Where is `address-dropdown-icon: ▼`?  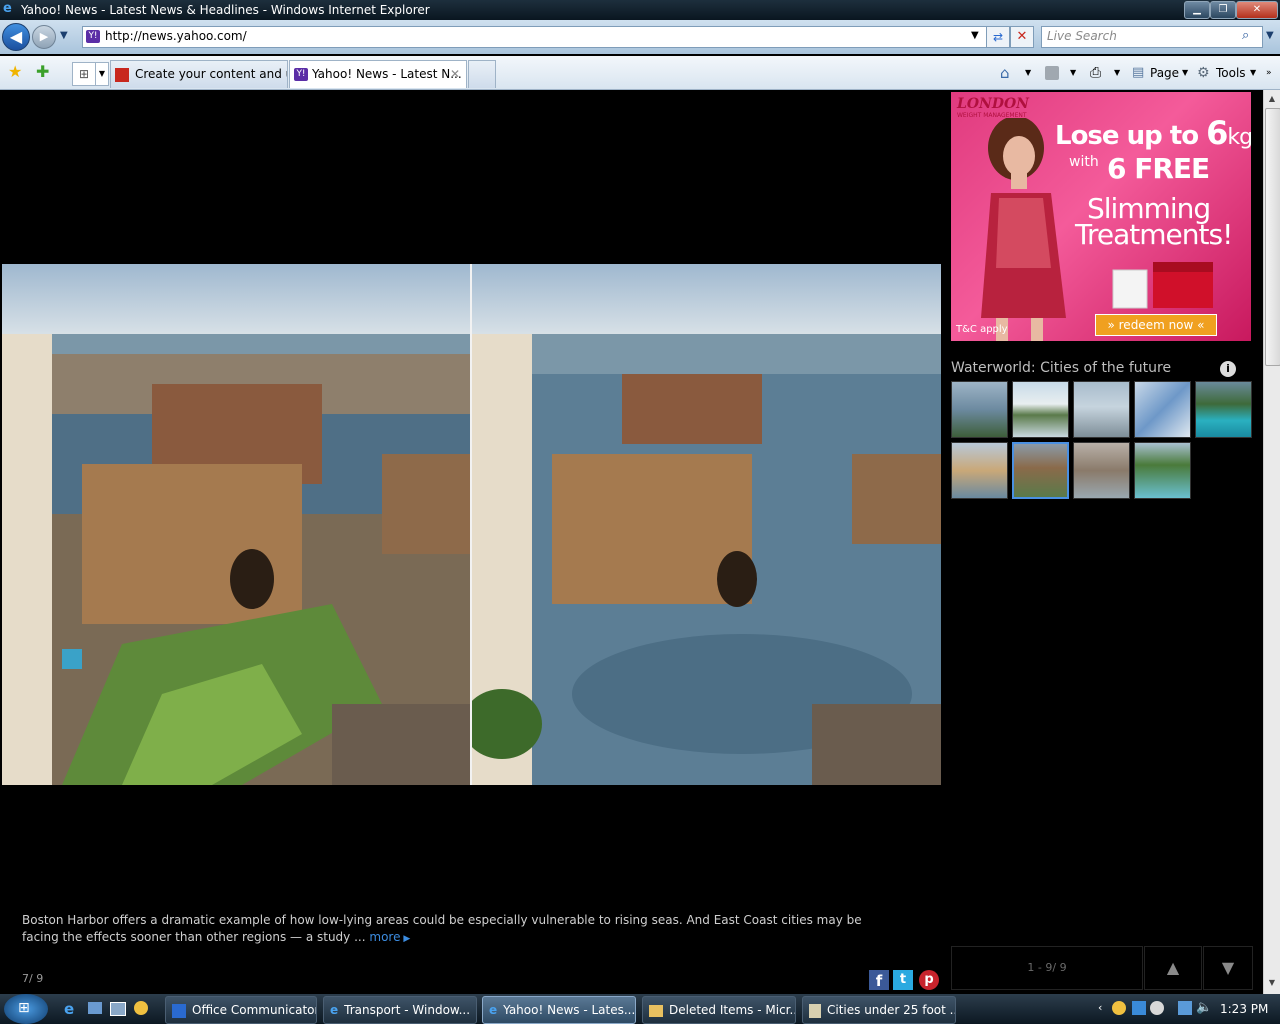
address-dropdown-icon: ▼ is located at coordinates (975, 35).